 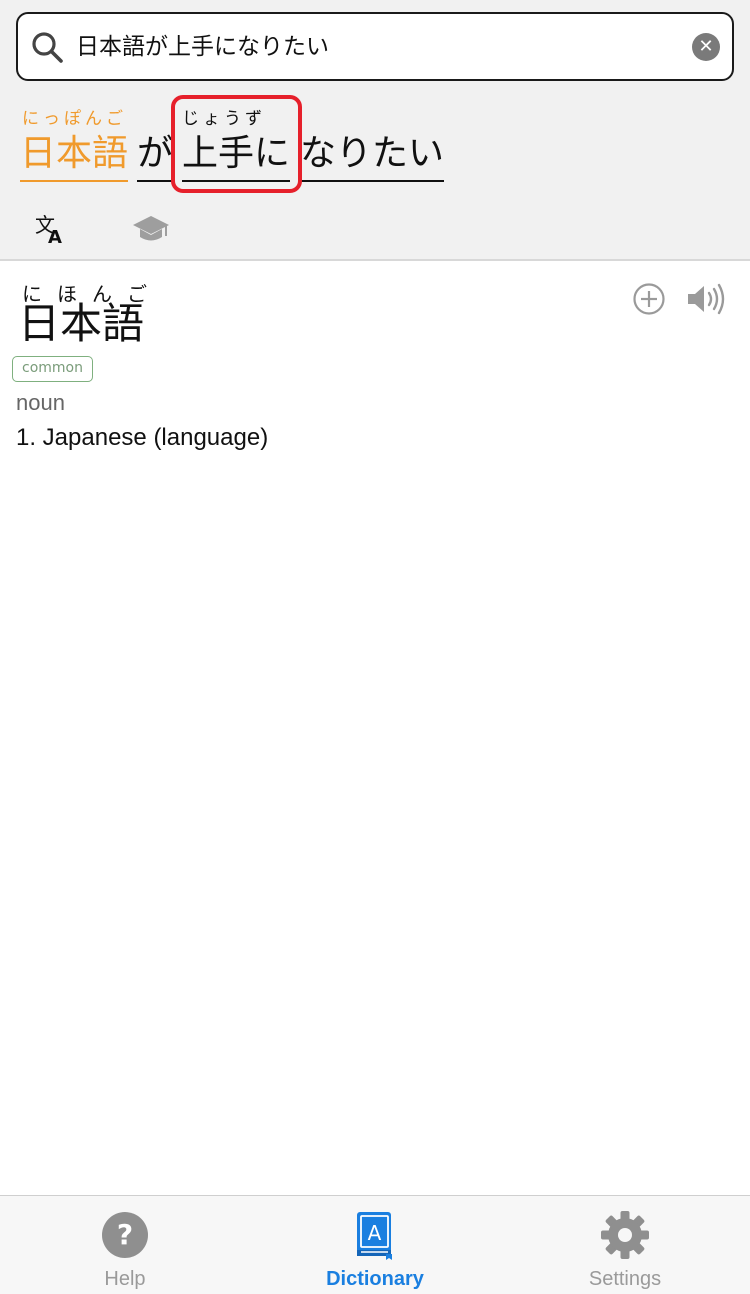 I want to click on segment-word: 日本語, so click(x=74, y=153).